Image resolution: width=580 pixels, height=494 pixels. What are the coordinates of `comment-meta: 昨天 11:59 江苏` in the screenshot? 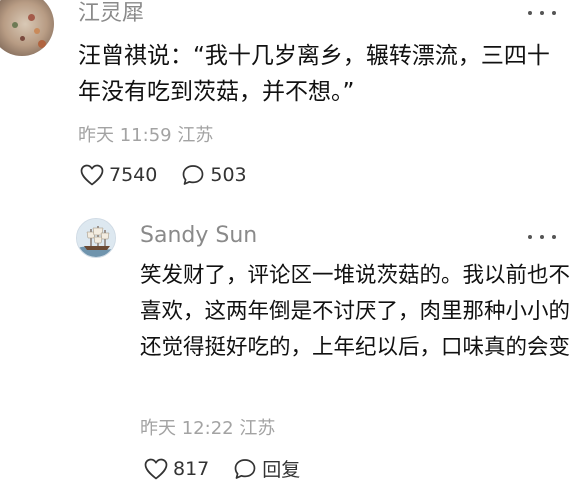 It's located at (145, 134).